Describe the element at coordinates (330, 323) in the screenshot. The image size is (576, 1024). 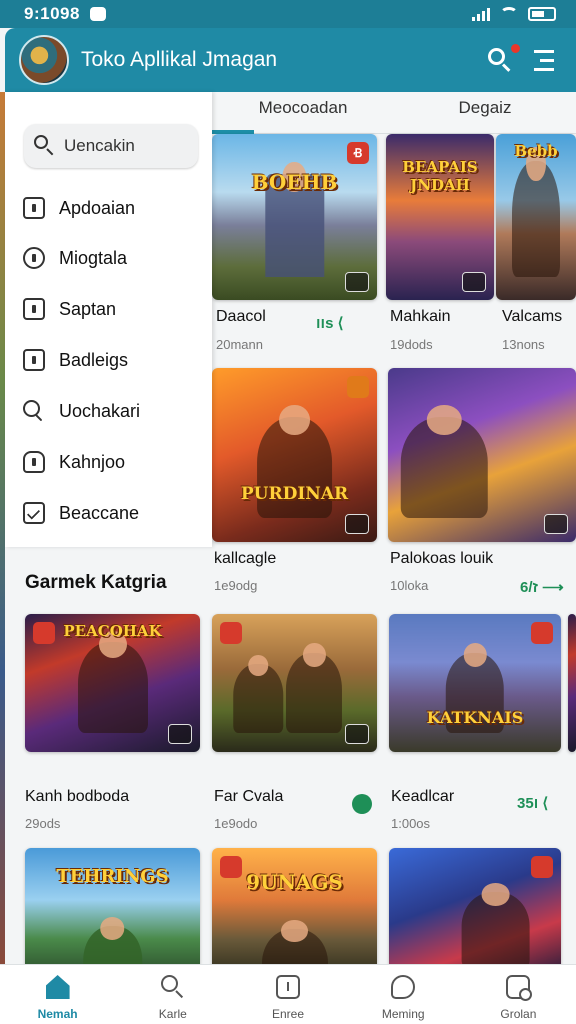
I see `game-rating: ווs ⟨` at that location.